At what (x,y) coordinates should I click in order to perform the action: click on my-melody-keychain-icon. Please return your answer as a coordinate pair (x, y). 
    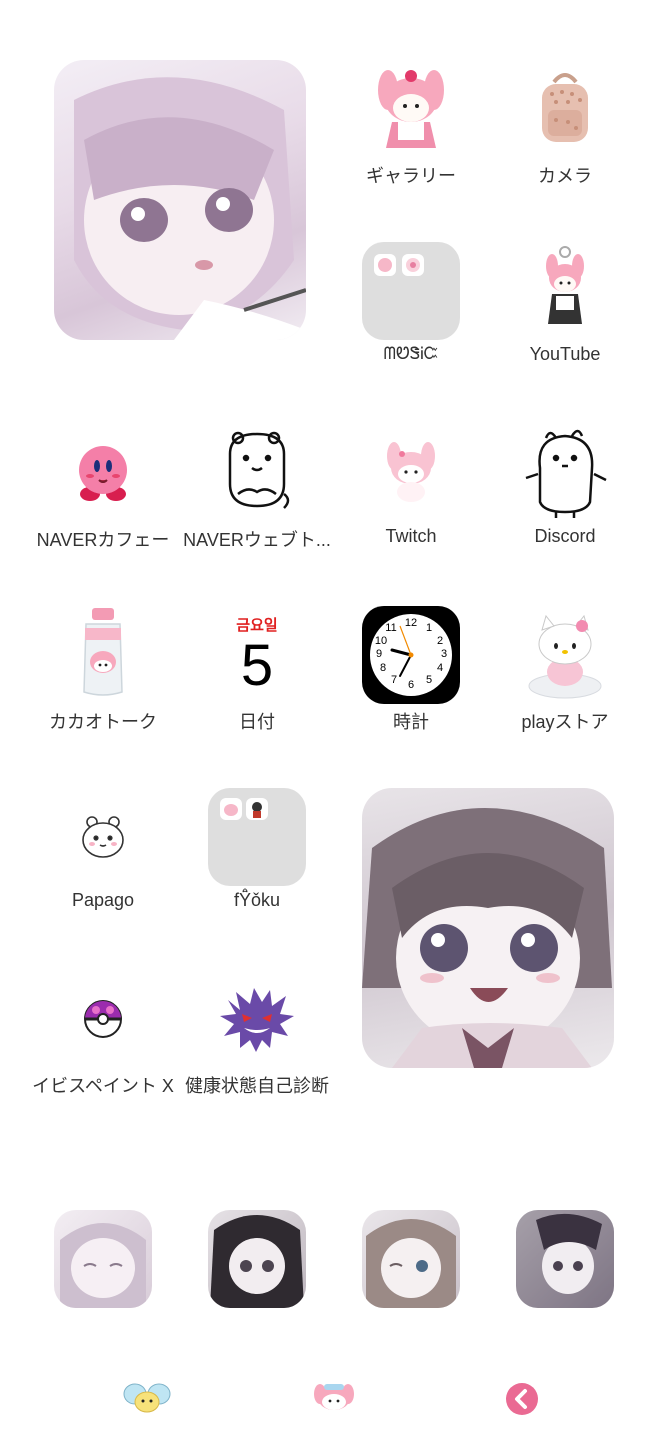
    Looking at the image, I should click on (565, 285).